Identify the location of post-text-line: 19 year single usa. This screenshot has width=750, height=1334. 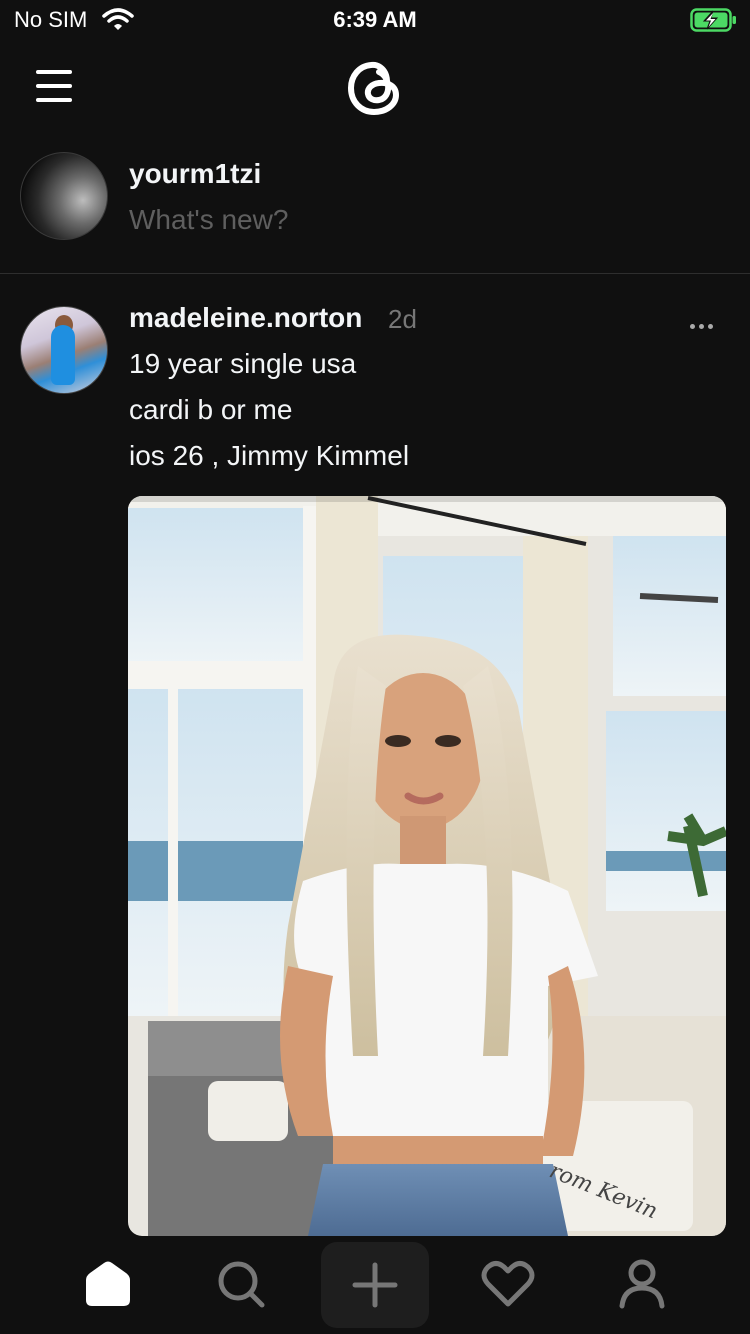
(243, 363).